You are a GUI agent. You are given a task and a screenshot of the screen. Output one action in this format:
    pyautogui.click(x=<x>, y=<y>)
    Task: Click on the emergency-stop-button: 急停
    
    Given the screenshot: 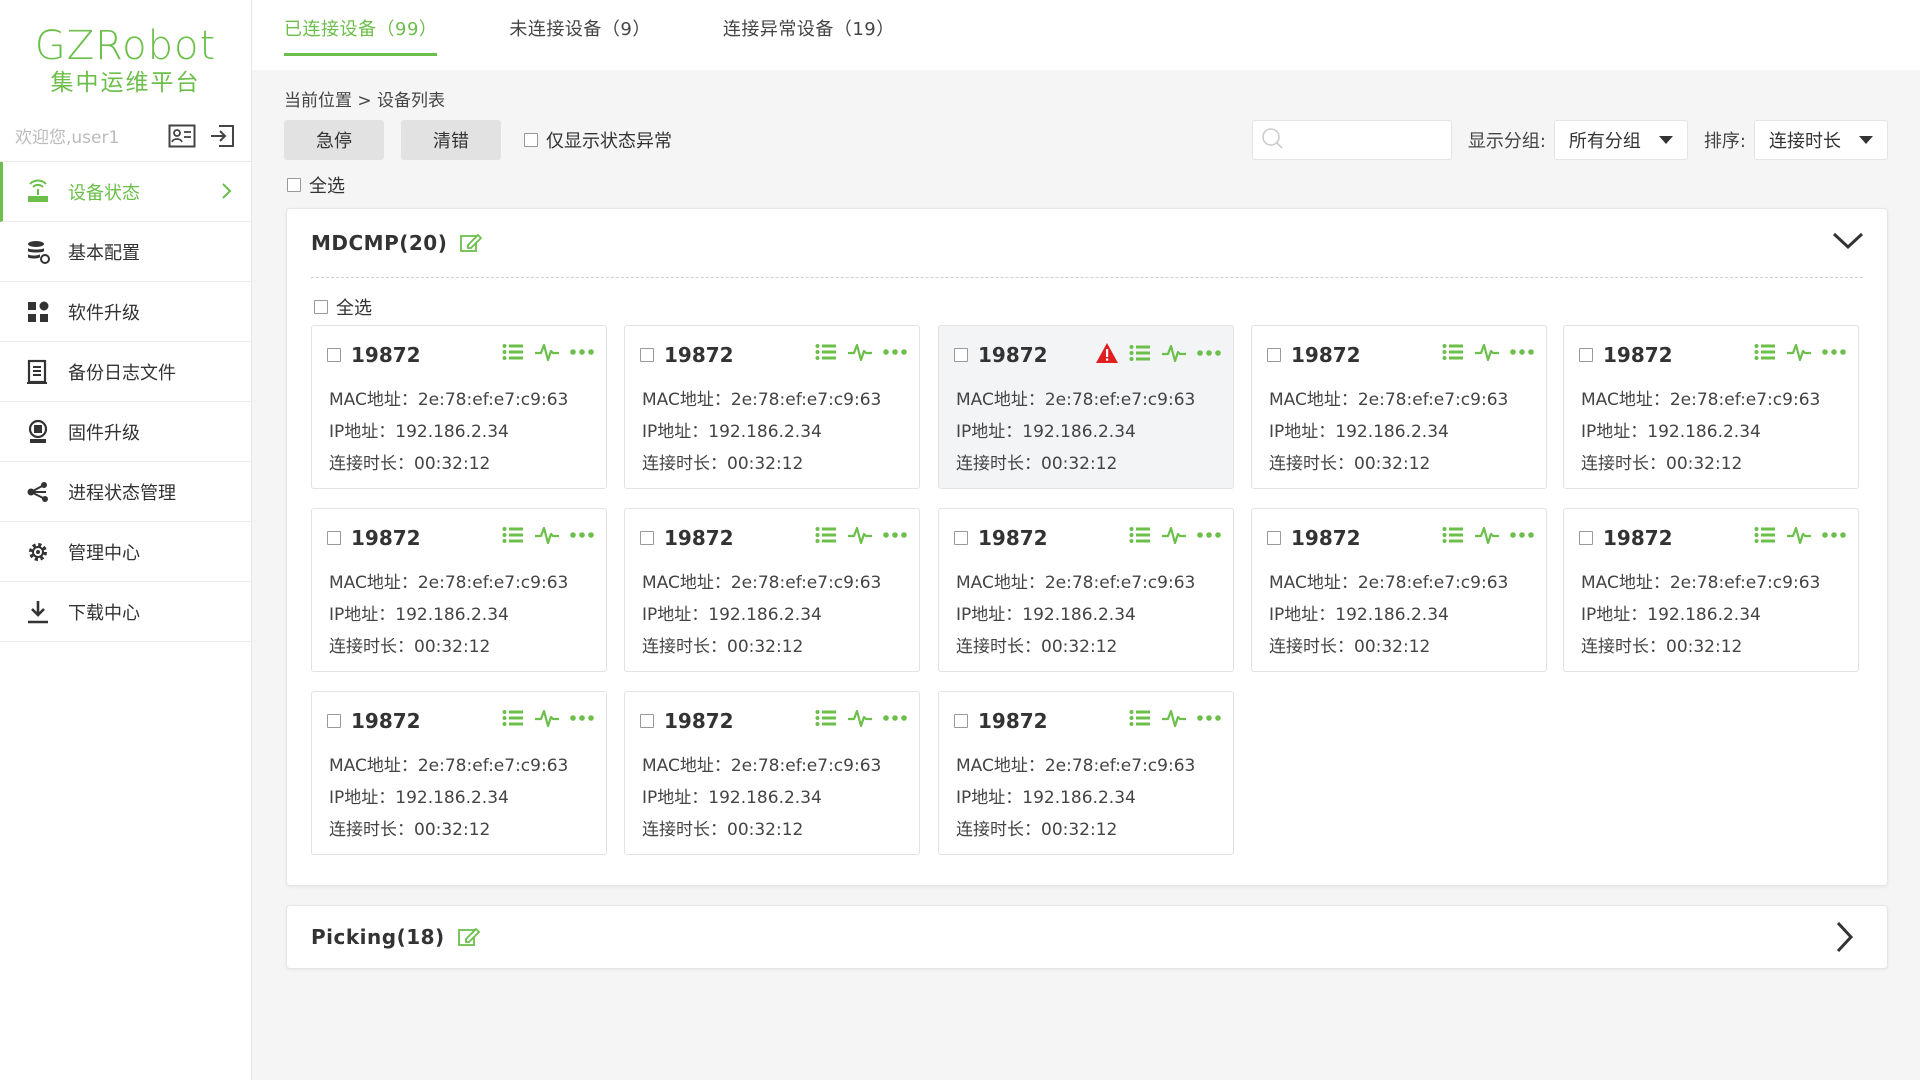 What is the action you would take?
    pyautogui.click(x=334, y=140)
    